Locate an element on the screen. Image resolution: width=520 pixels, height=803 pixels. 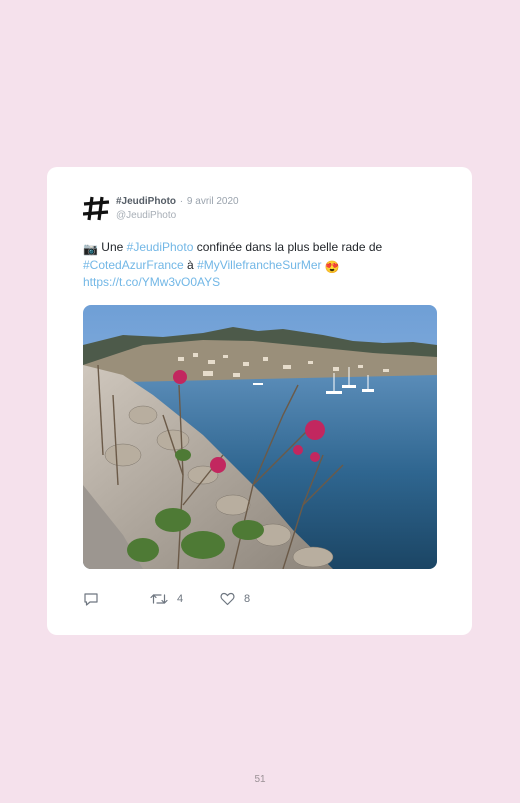
tweet-actions: 4 8 is located at coordinates (166, 599).